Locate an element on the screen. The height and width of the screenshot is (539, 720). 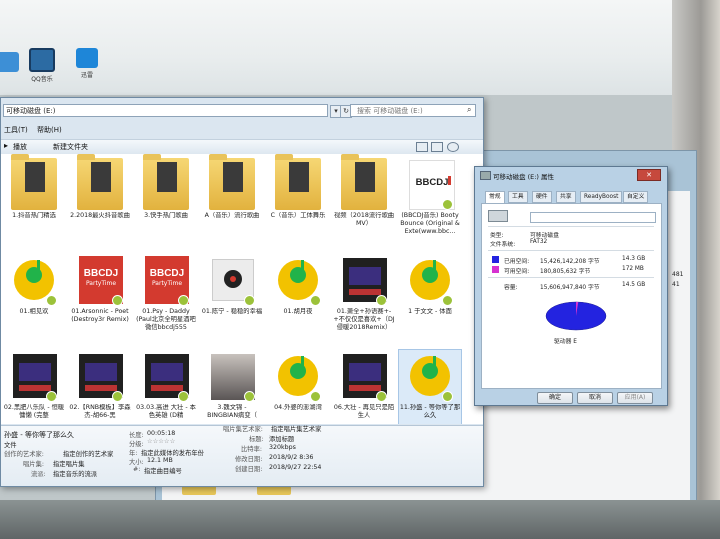
close-button: ✕ is located at coordinates (649, 175).